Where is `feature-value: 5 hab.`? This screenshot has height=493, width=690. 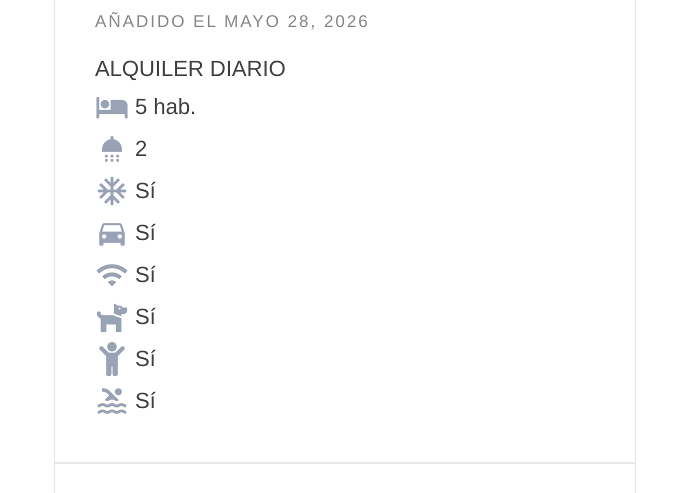
feature-value: 5 hab. is located at coordinates (165, 107).